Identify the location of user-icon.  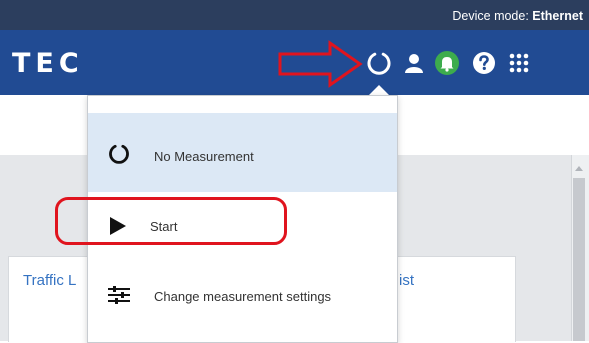
(414, 63).